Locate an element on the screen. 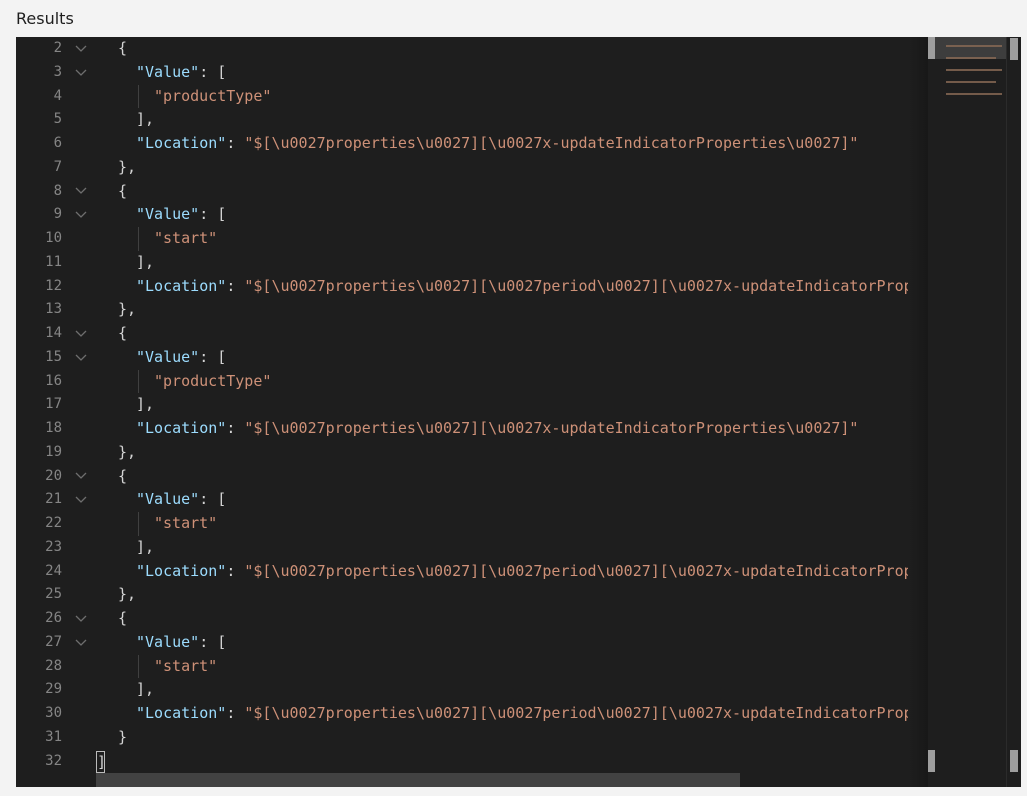 The width and height of the screenshot is (1027, 796). vertical-scrollbar-bottom-marker is located at coordinates (1014, 761).